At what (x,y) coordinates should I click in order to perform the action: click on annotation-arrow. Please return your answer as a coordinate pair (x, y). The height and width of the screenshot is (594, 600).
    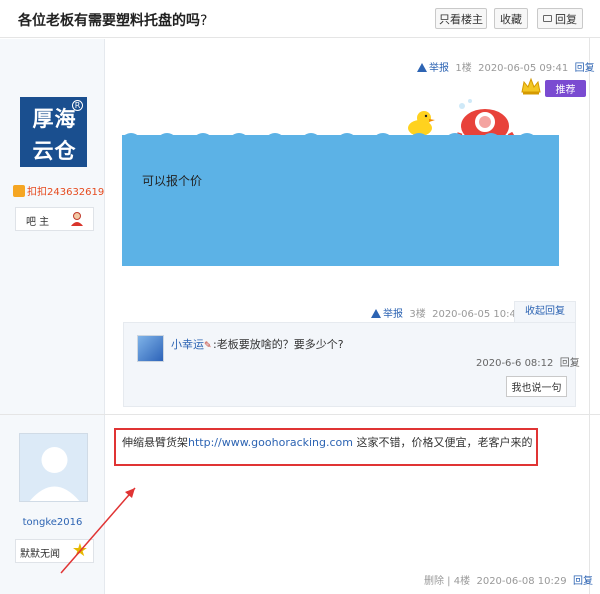
    Looking at the image, I should click on (98, 530).